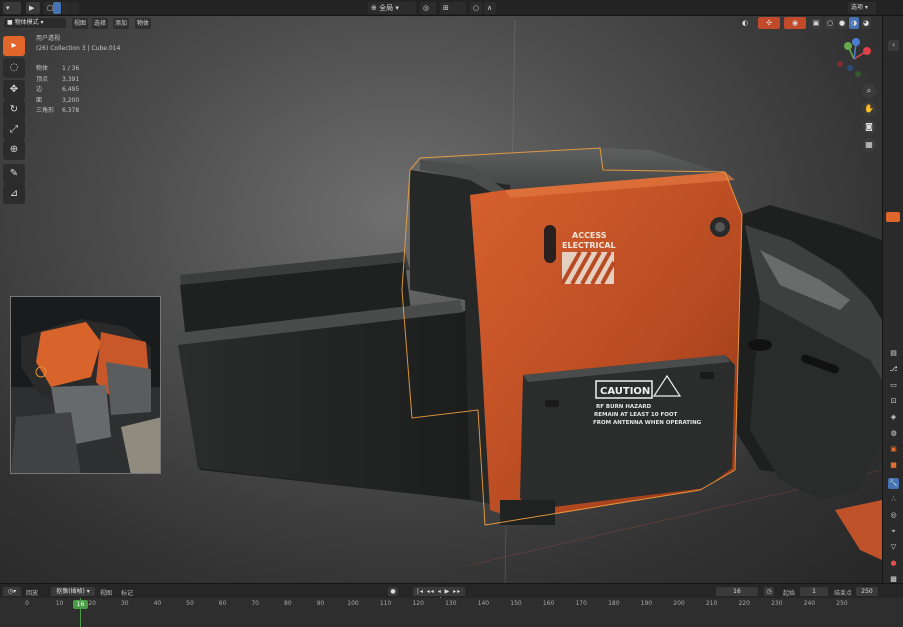 The width and height of the screenshot is (903, 627). I want to click on move-tool-icon: ✥, so click(14, 90).